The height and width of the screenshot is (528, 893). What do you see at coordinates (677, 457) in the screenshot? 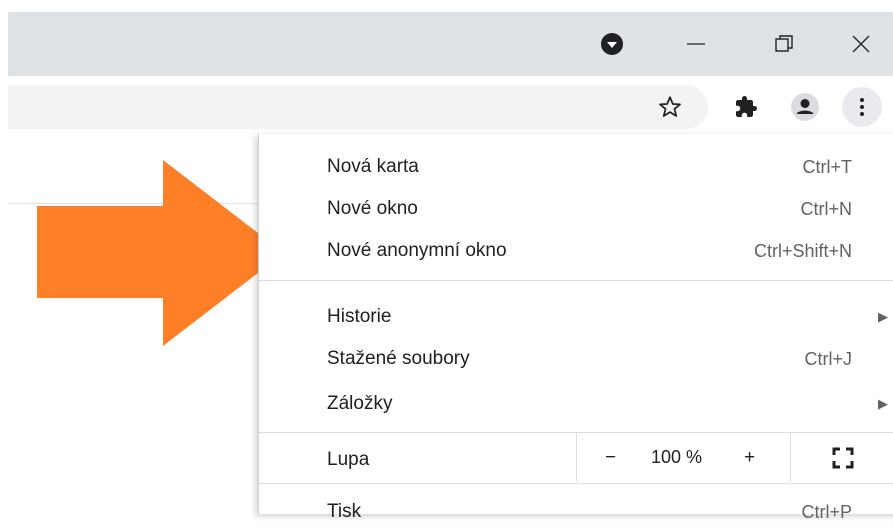
I see `zoom-level: 100 %` at bounding box center [677, 457].